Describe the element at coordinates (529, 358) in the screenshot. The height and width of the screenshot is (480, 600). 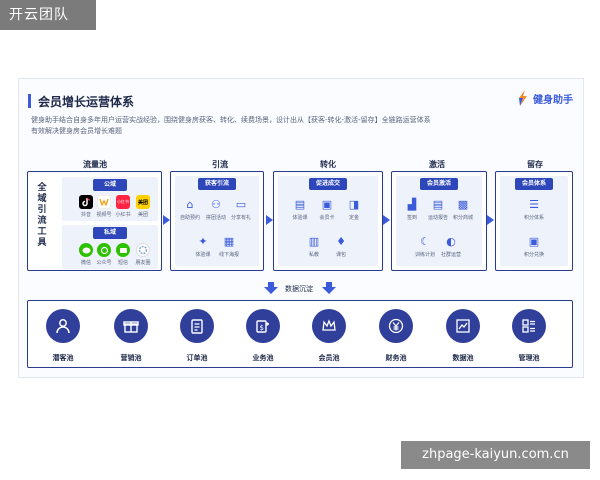
I see `pool-label-7: 管理池` at that location.